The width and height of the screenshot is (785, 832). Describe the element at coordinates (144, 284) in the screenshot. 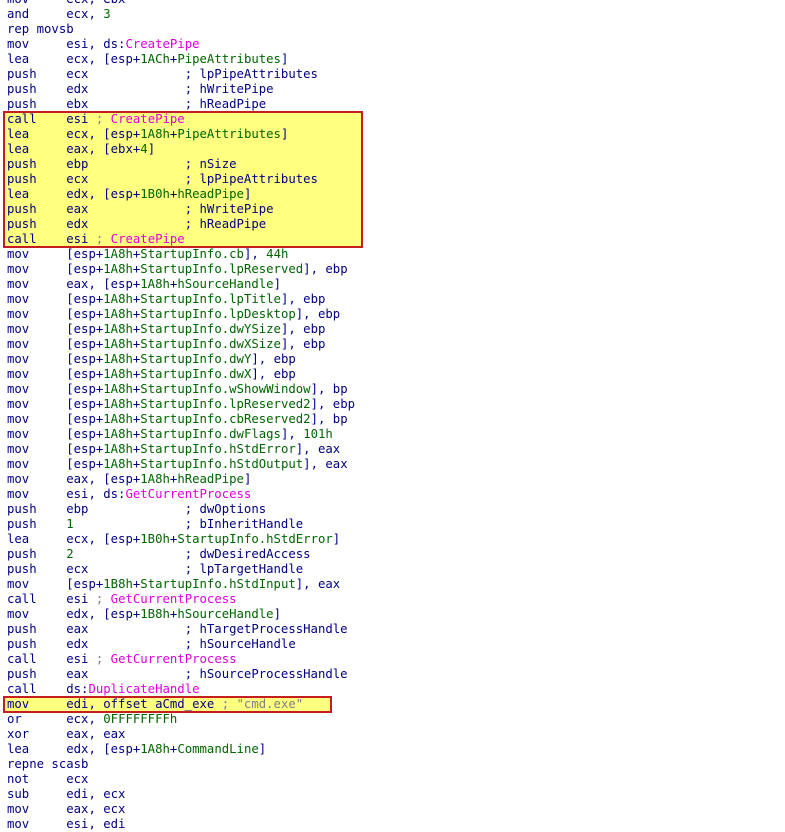

I see `asm-line: mov eax, [esp+1A8h+hSourceHandle]` at that location.